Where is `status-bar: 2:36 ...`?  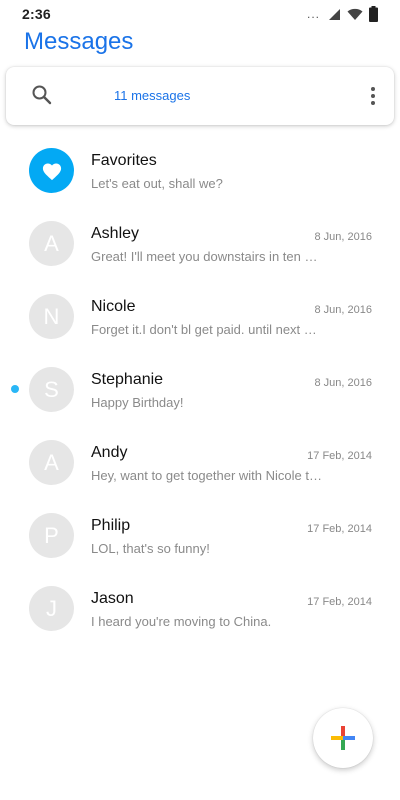
status-bar: 2:36 ... is located at coordinates (200, 14).